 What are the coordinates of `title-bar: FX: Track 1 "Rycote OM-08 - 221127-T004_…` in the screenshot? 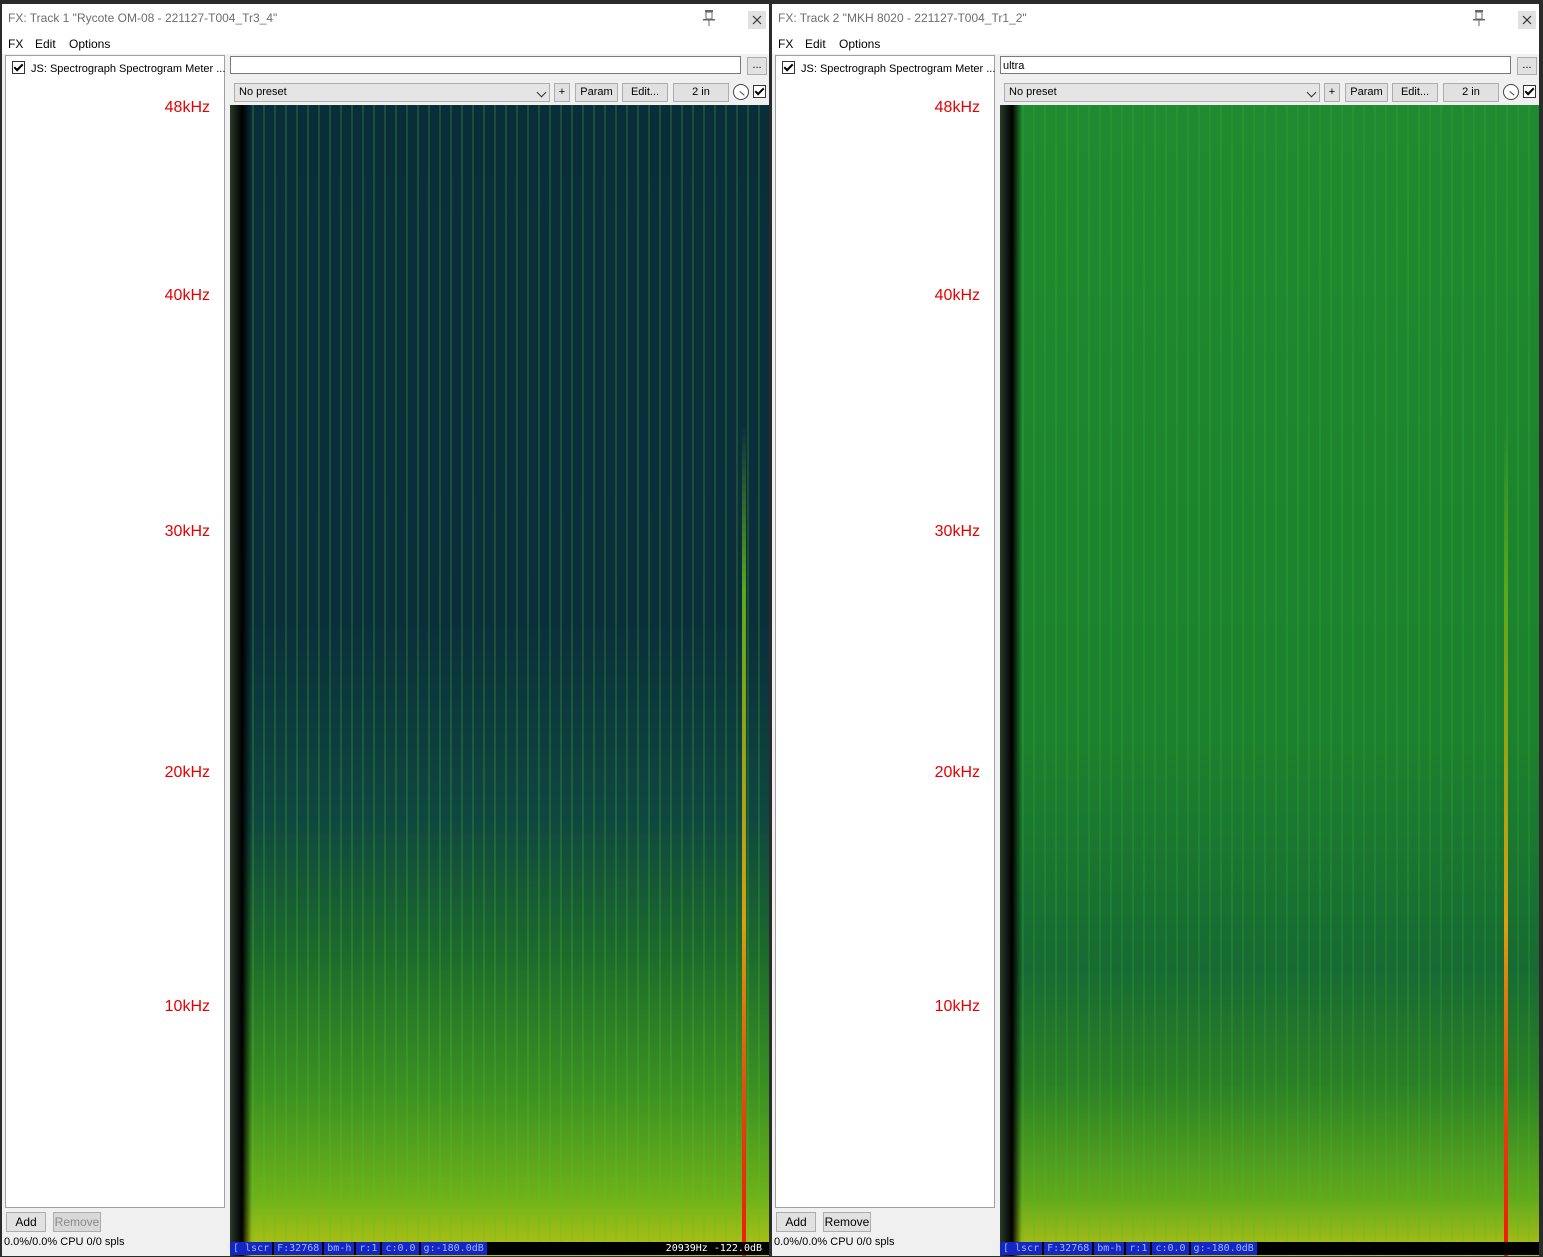 It's located at (385, 19).